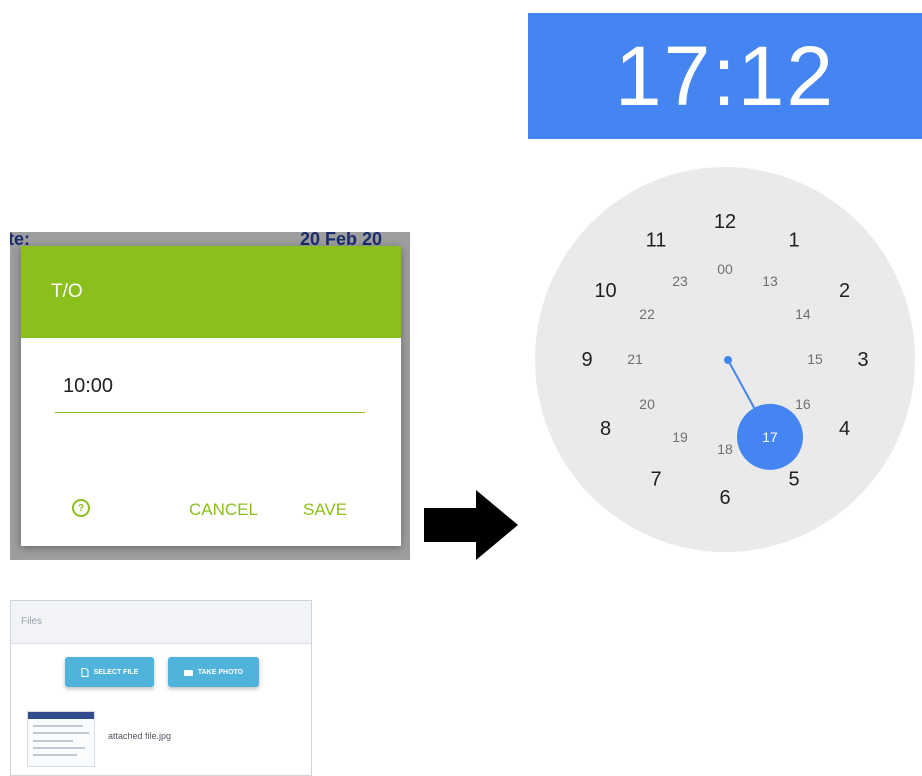 The height and width of the screenshot is (776, 922). What do you see at coordinates (725, 449) in the screenshot?
I see `inner-hour-18: 18` at bounding box center [725, 449].